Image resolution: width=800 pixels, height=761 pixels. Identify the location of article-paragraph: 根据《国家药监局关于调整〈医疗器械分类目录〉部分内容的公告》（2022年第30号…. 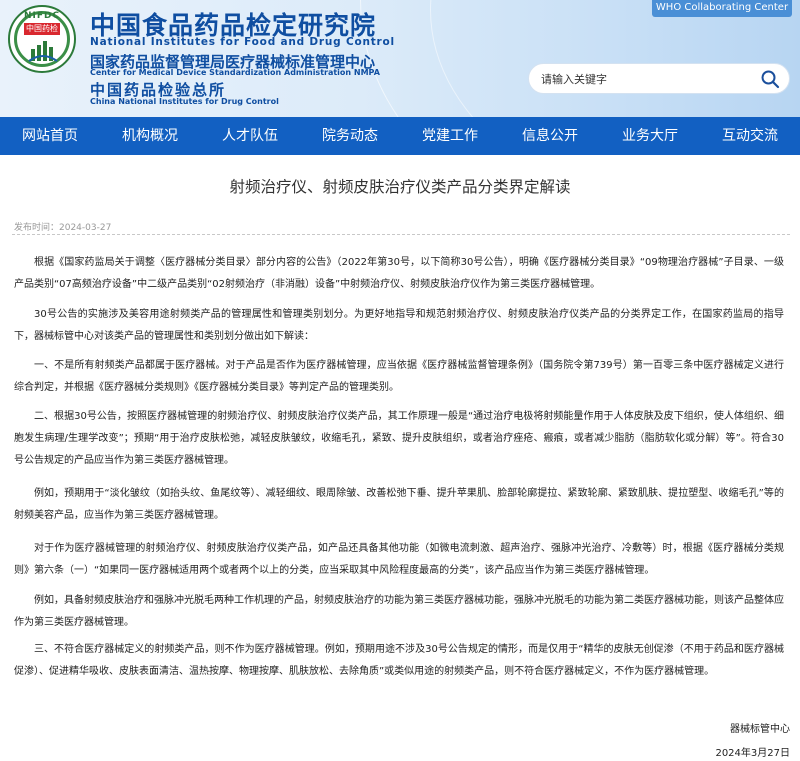
(399, 273).